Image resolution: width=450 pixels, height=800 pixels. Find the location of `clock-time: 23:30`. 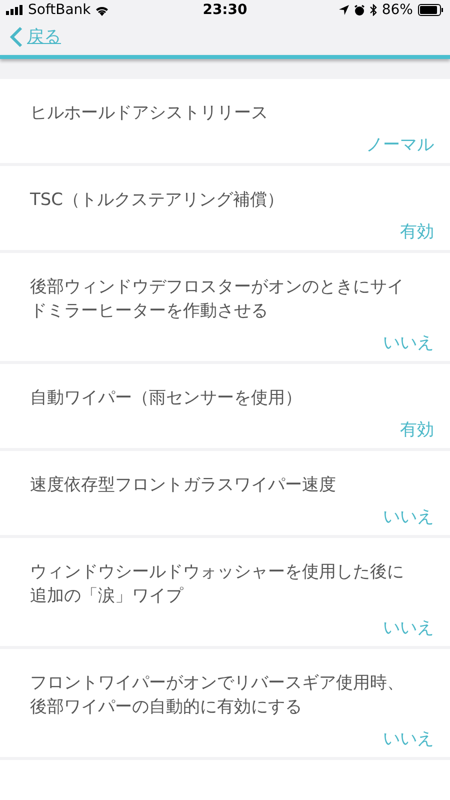

clock-time: 23:30 is located at coordinates (225, 10).